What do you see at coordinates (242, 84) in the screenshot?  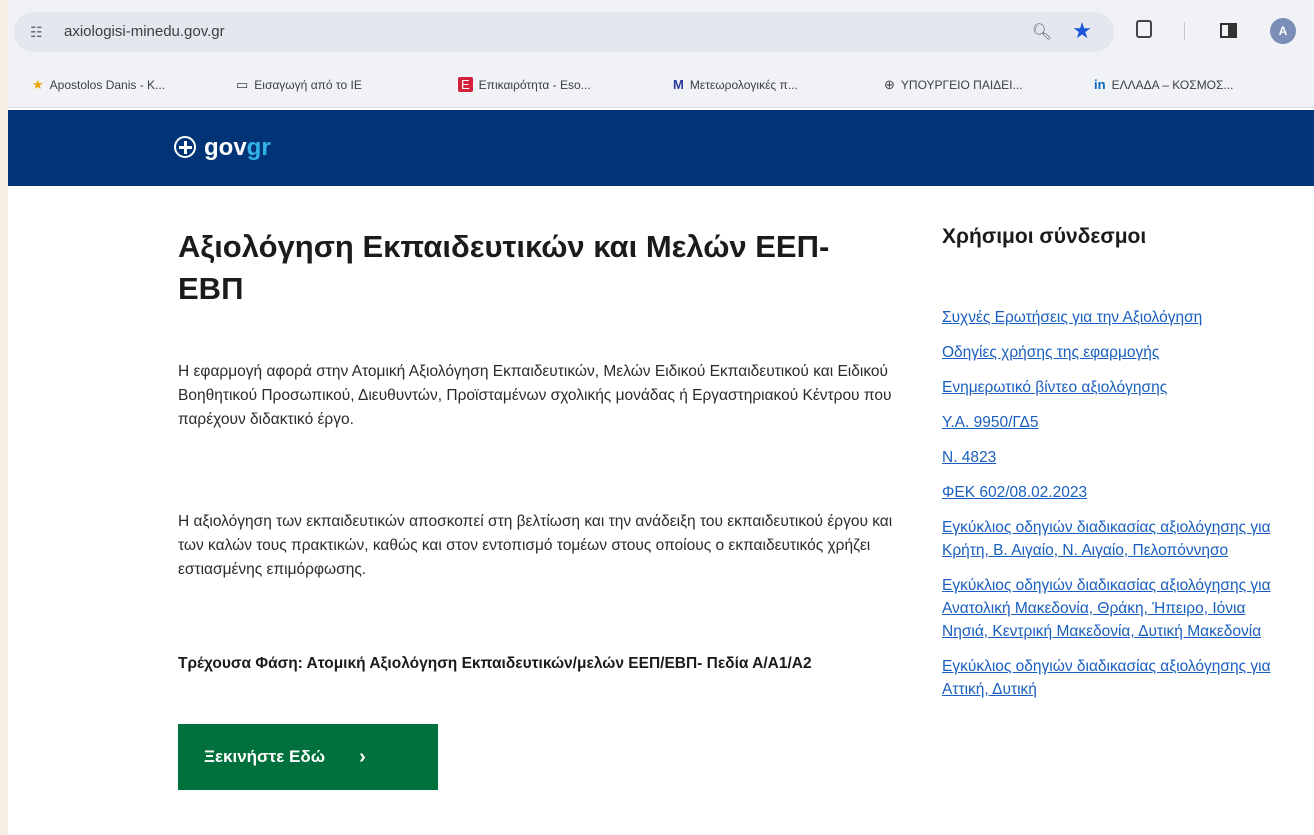 I see `folder-icon: ▭` at bounding box center [242, 84].